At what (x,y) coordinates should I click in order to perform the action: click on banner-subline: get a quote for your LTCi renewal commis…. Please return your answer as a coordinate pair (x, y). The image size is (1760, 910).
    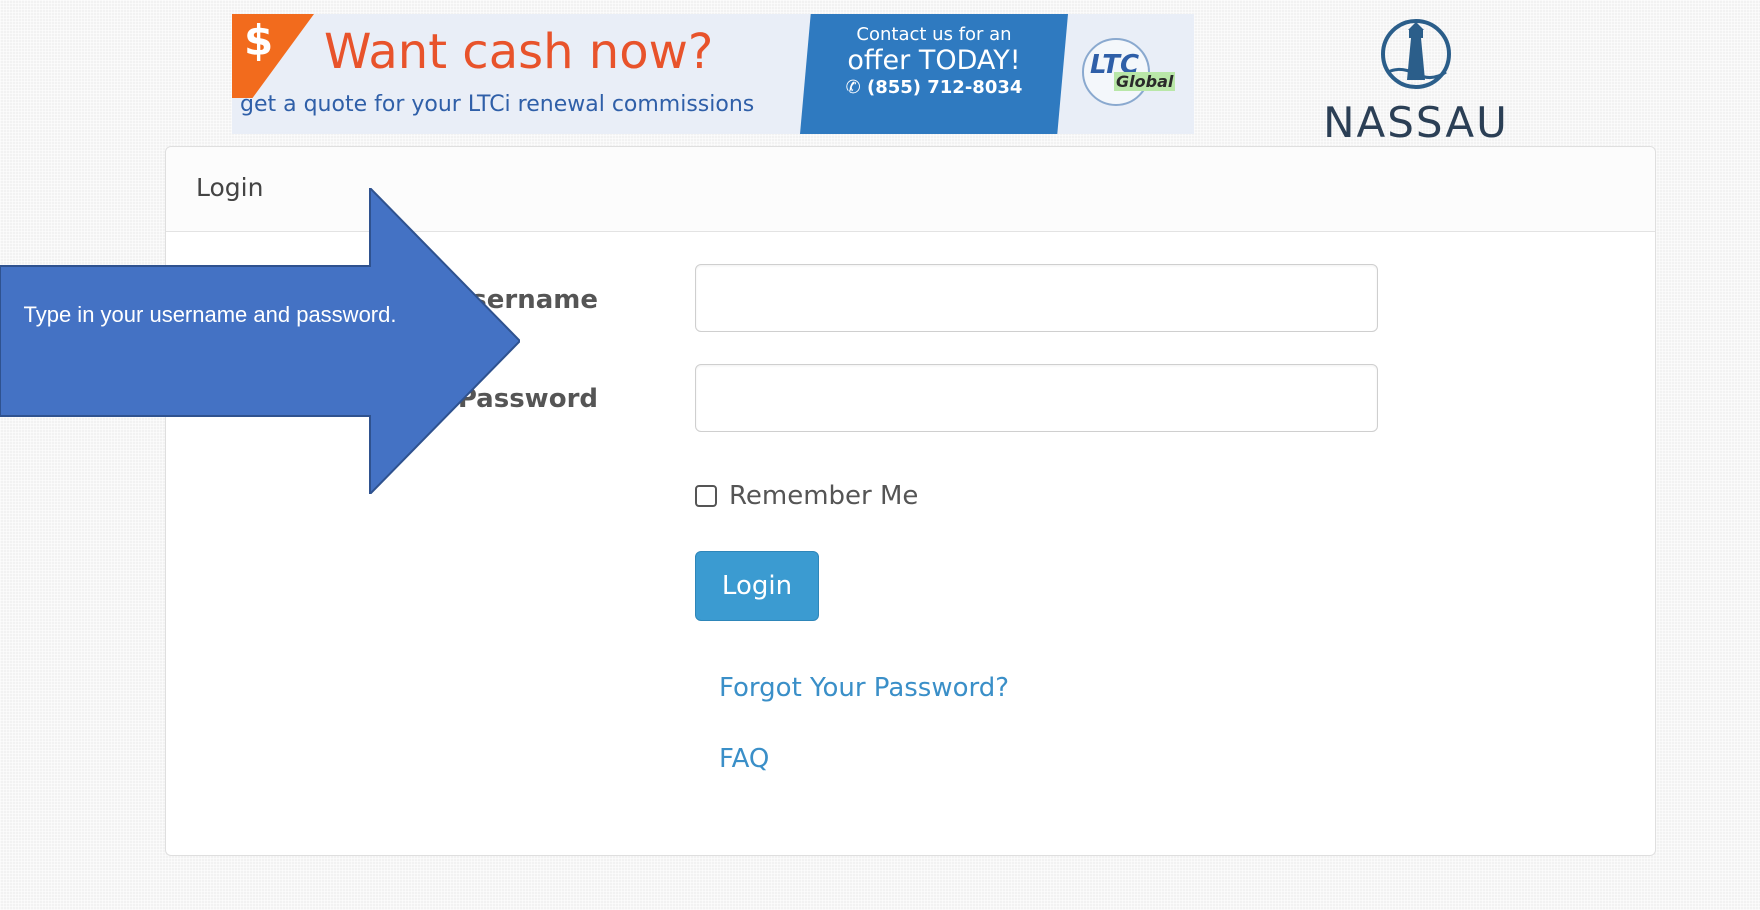
    Looking at the image, I should click on (497, 104).